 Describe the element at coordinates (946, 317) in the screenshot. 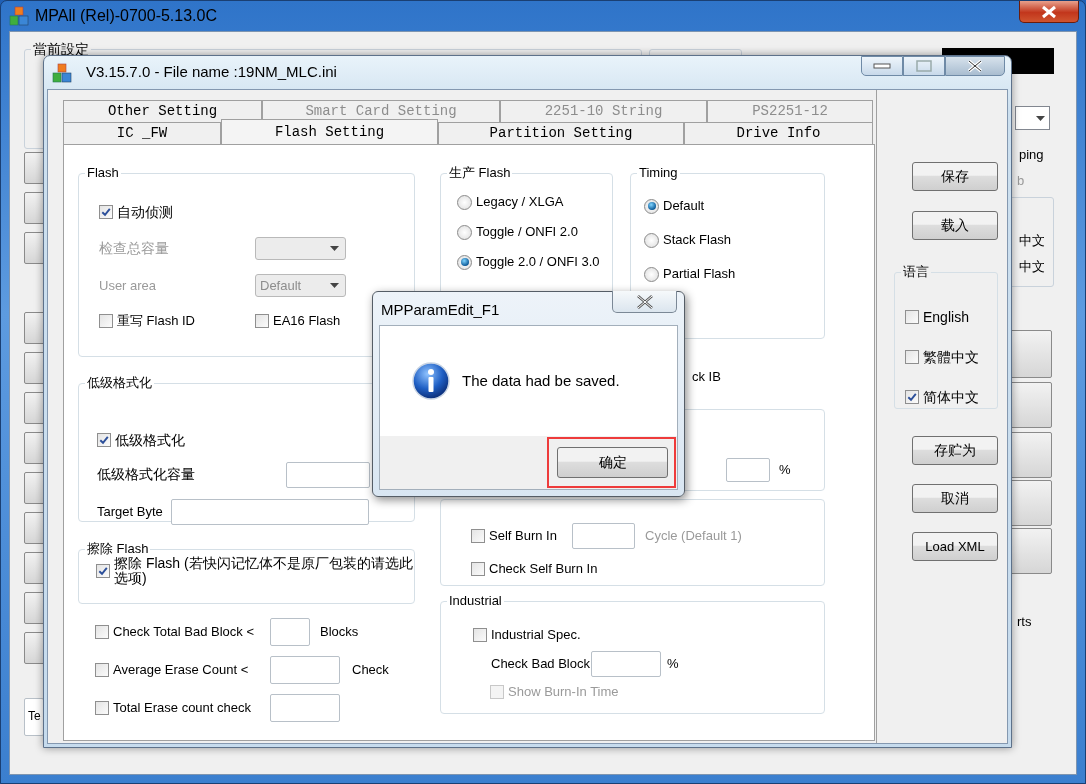

I see `checkbox-label: English` at that location.